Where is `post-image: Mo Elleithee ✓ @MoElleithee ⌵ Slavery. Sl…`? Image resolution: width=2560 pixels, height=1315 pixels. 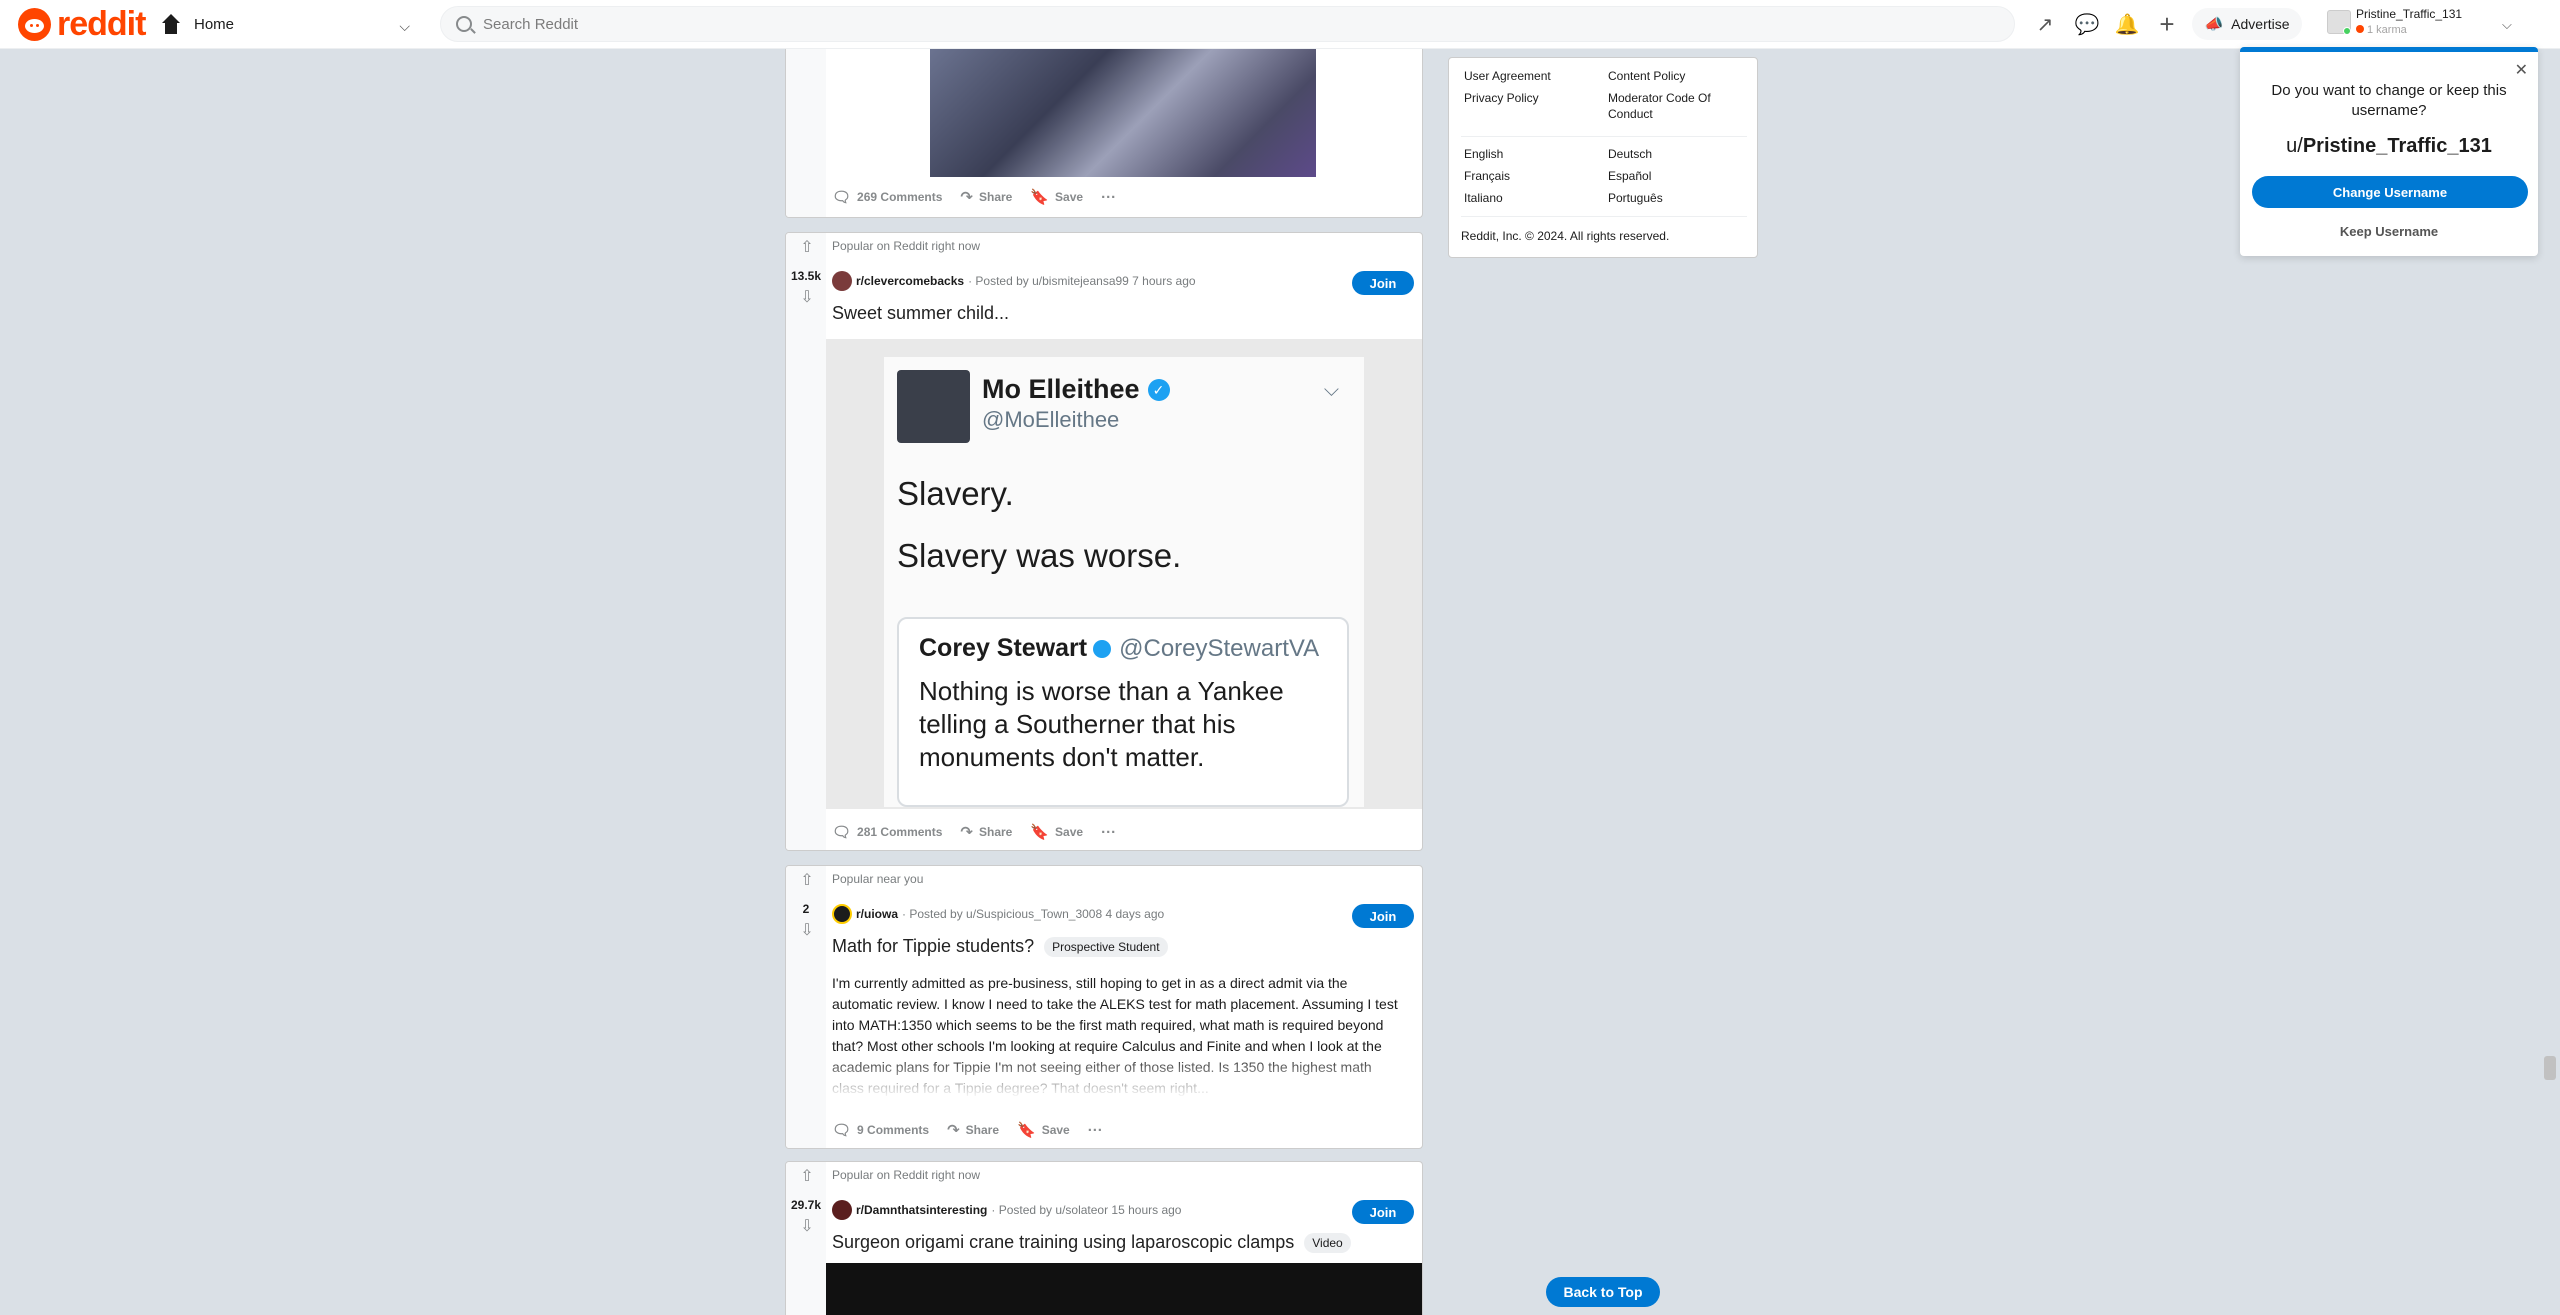 post-image: Mo Elleithee ✓ @MoElleithee ⌵ Slavery. Sl… is located at coordinates (1124, 574).